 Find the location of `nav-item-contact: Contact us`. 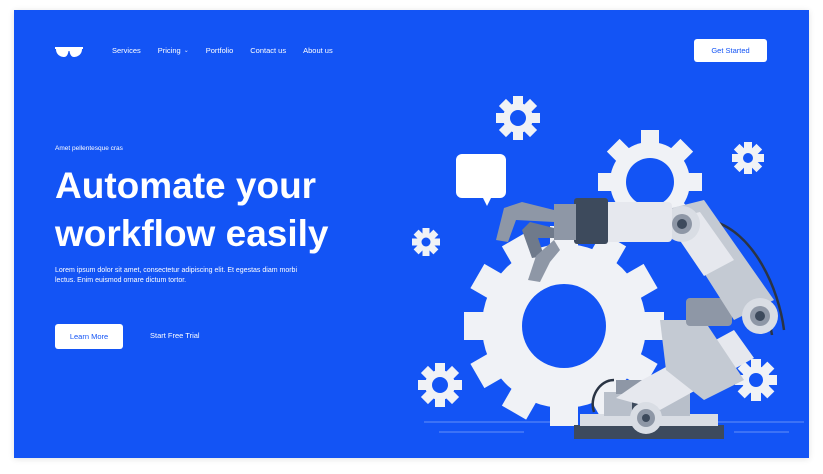

nav-item-contact: Contact us is located at coordinates (268, 50).